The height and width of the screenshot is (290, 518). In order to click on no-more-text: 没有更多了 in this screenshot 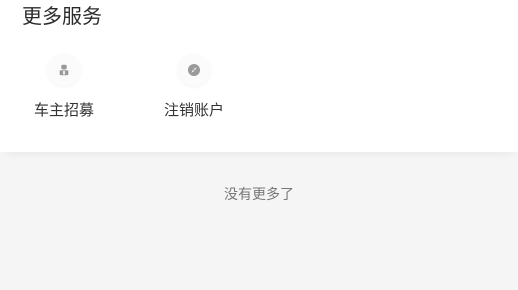, I will do `click(259, 195)`.